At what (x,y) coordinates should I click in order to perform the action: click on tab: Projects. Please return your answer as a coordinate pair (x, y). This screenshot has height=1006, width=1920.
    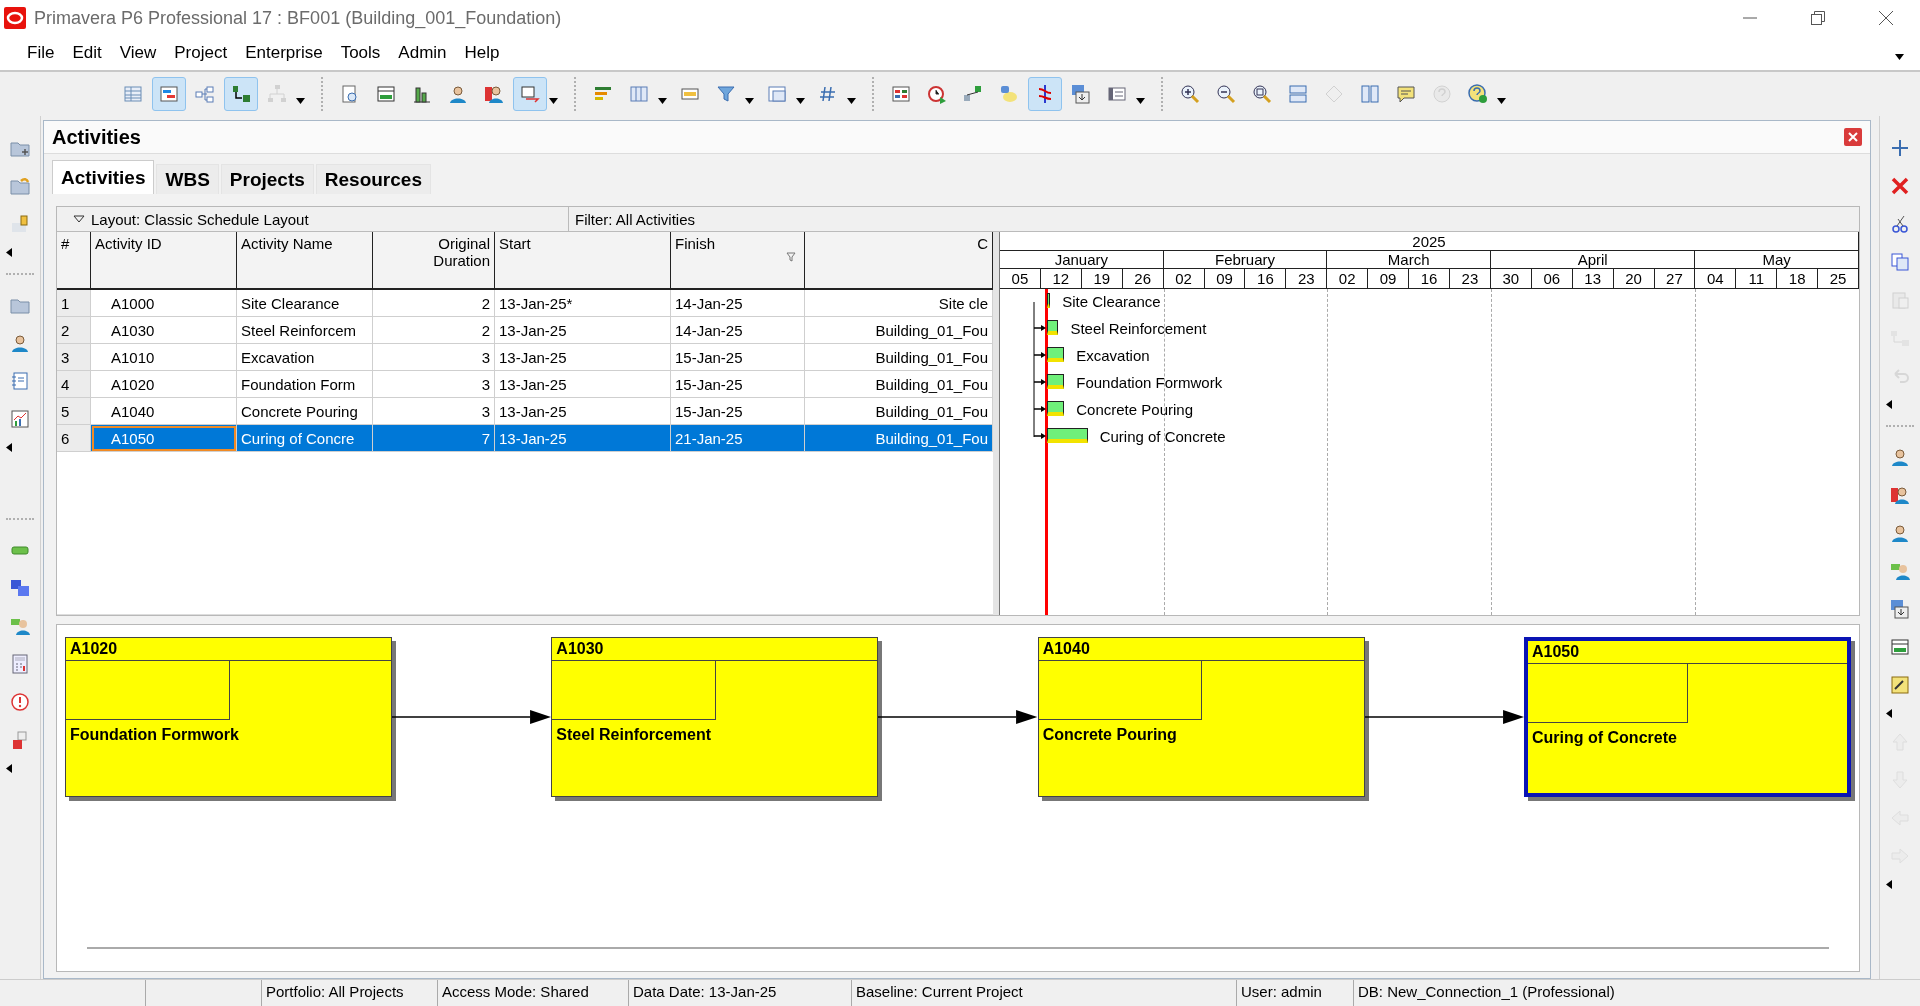
    Looking at the image, I should click on (267, 179).